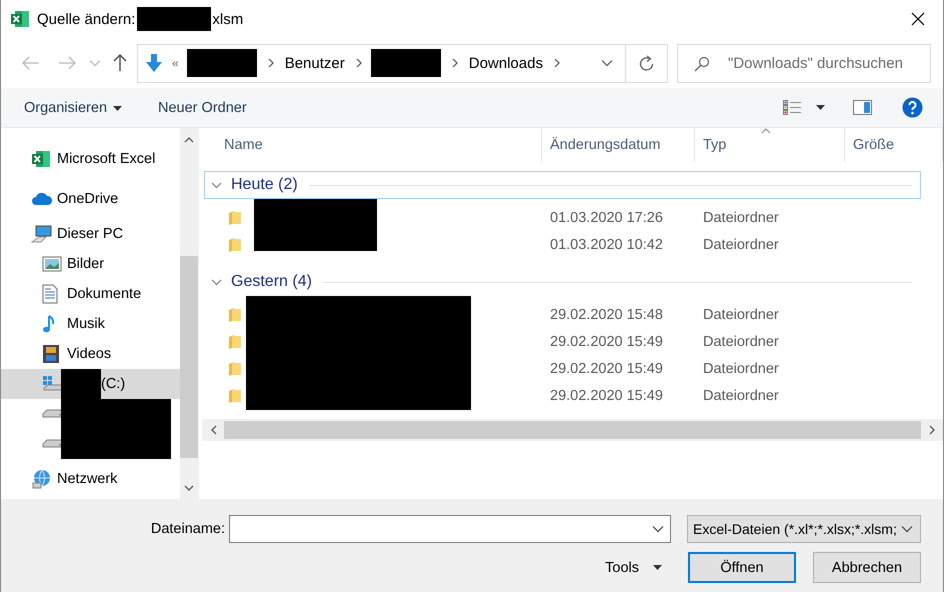 The height and width of the screenshot is (592, 944). I want to click on table-cell-text: 29.02.2020 15:48, so click(606, 314).